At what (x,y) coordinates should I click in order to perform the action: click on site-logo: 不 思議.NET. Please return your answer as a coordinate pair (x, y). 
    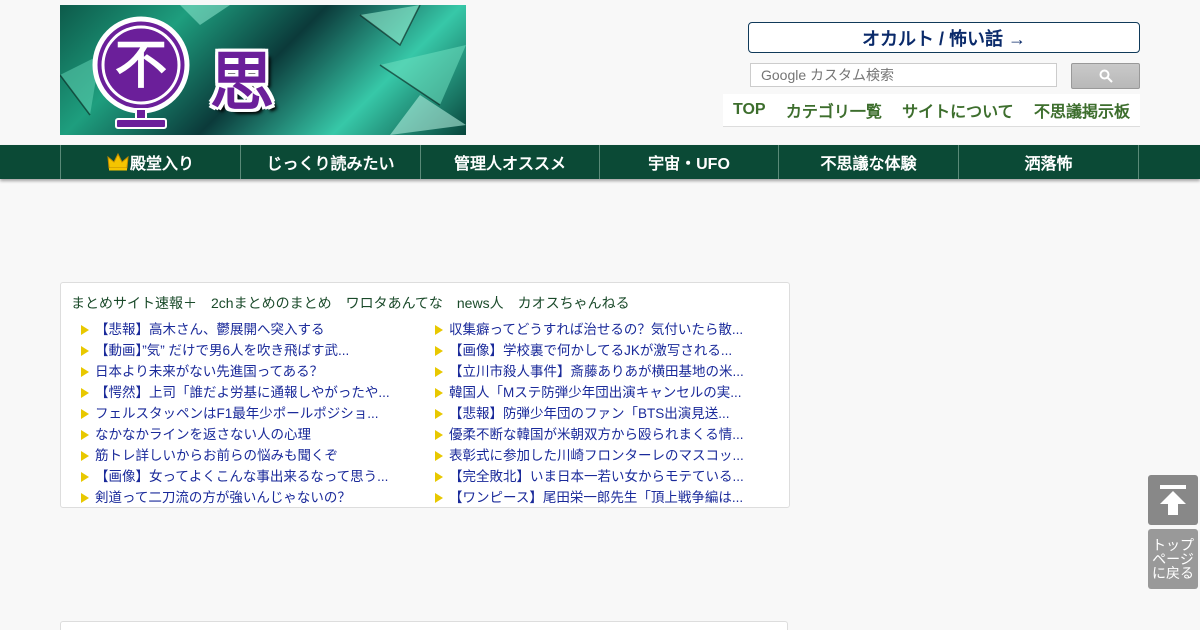
    Looking at the image, I should click on (263, 70).